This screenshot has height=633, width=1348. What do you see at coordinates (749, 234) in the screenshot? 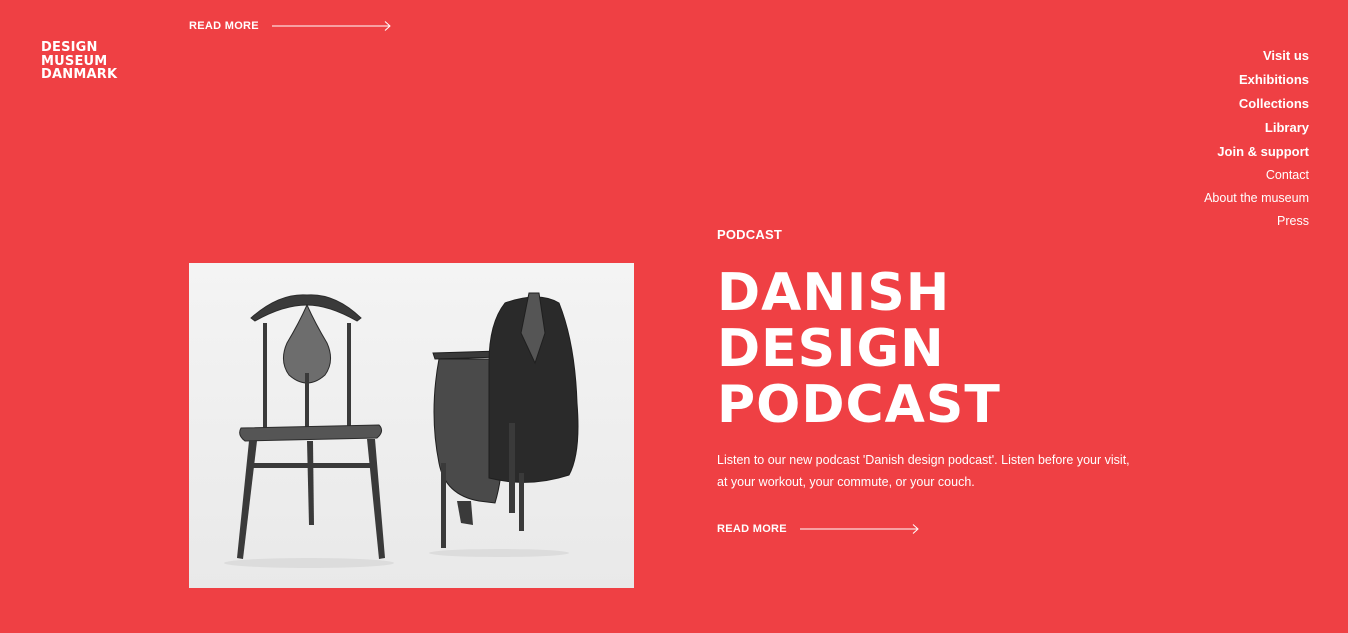
I see `feature-category-label: PODCAST` at bounding box center [749, 234].